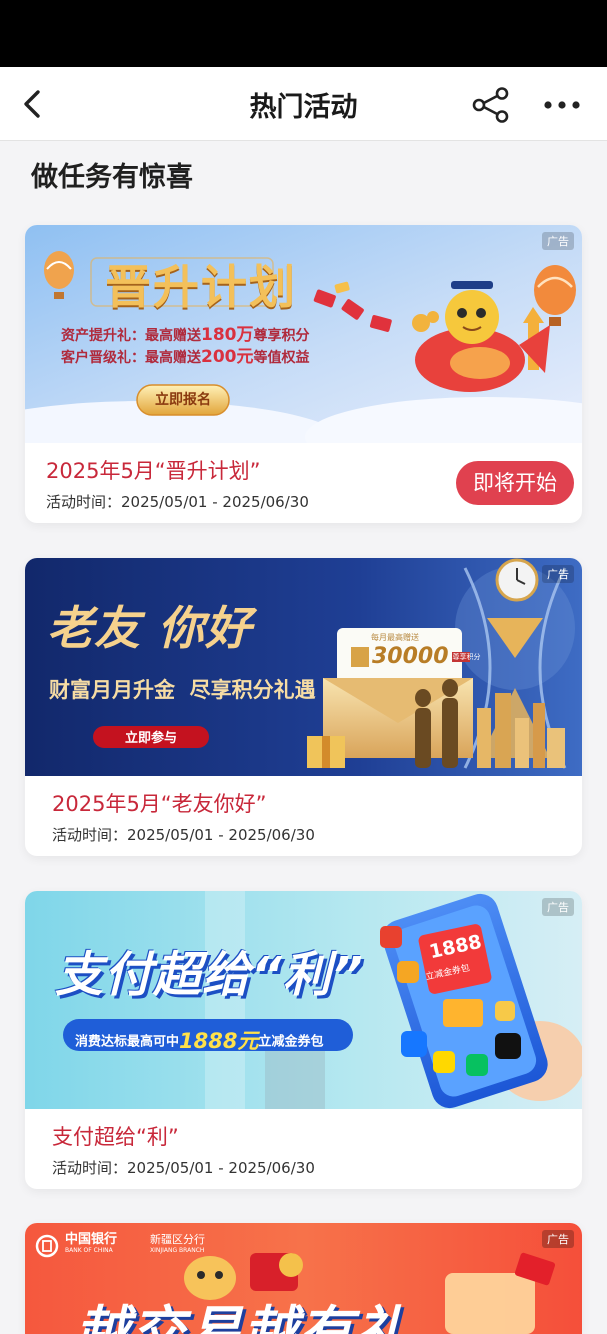  I want to click on banner-line-upgrade-suffix: 等值权益, so click(281, 358).